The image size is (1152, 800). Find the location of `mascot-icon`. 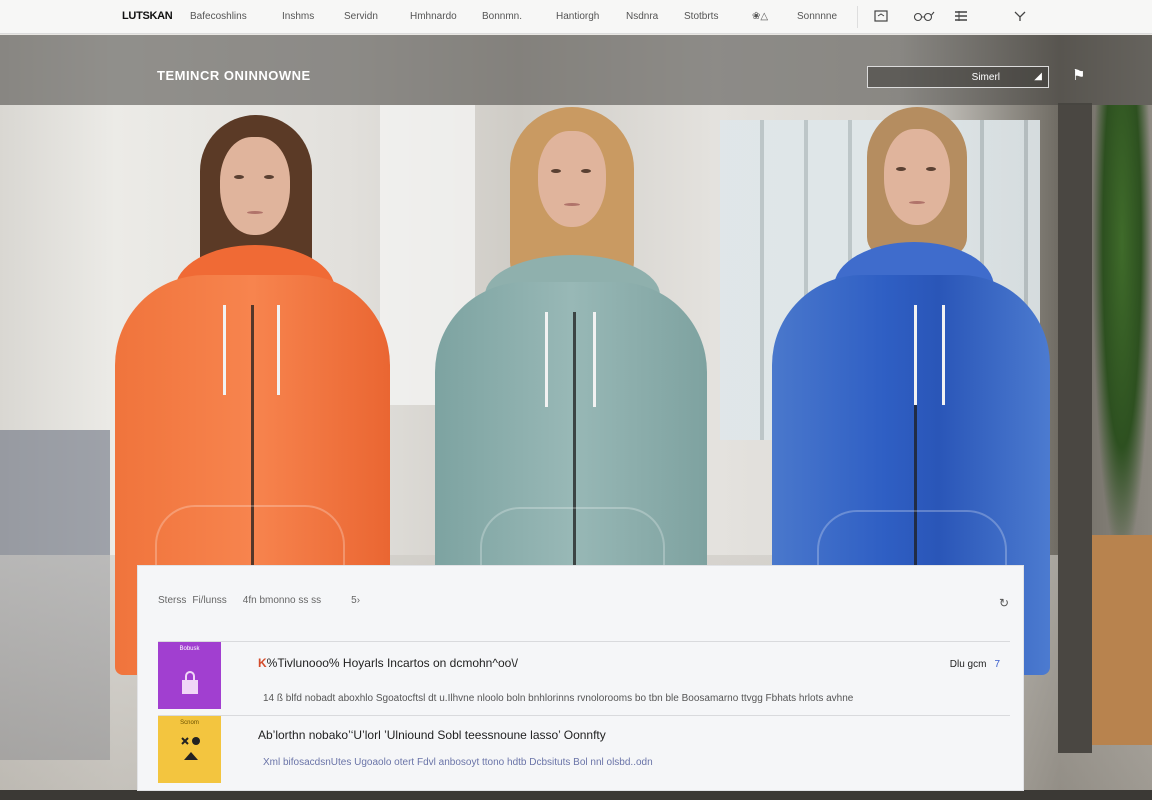

mascot-icon is located at coordinates (190, 748).